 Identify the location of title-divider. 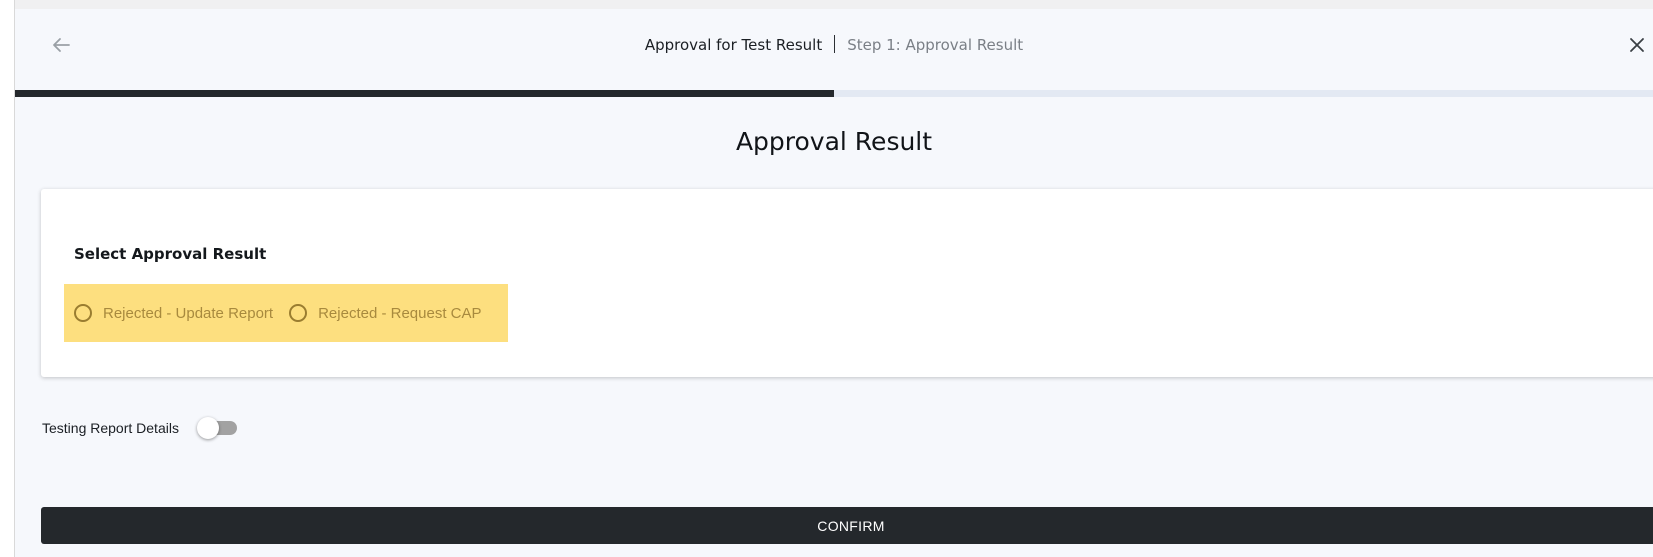
(835, 44).